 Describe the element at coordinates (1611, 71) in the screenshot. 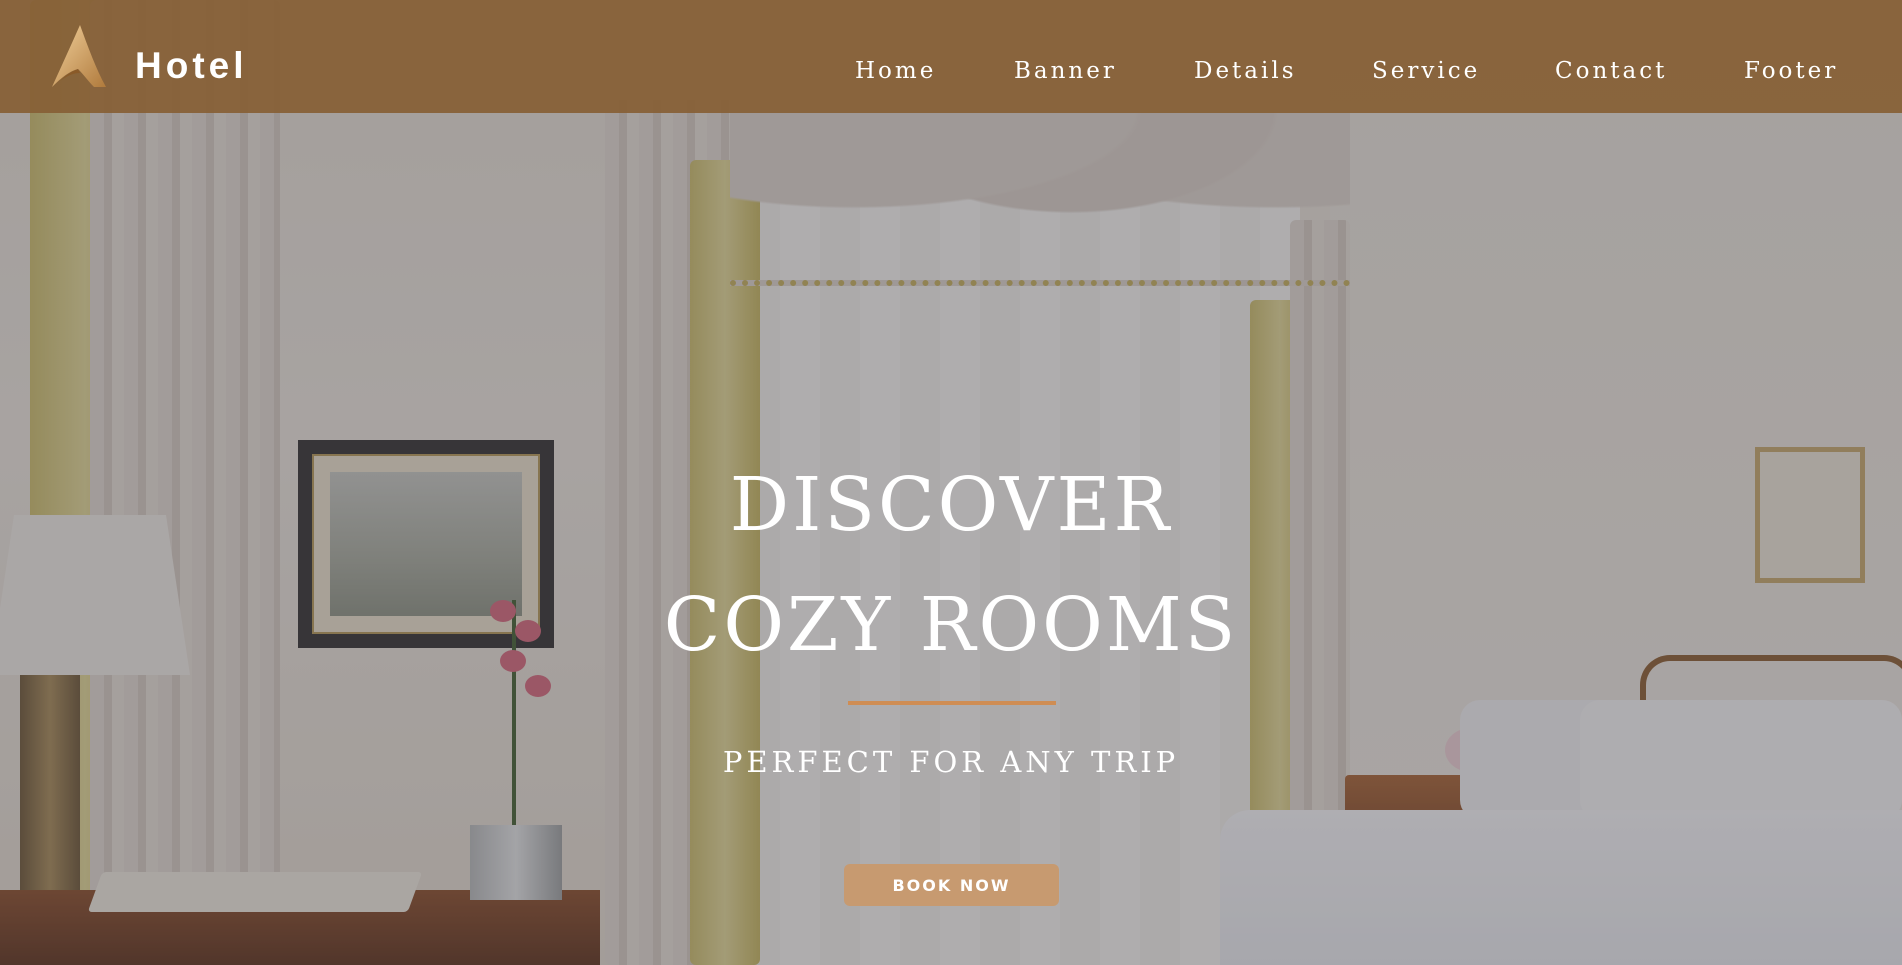

I see `nav-link-contact: Contact` at that location.